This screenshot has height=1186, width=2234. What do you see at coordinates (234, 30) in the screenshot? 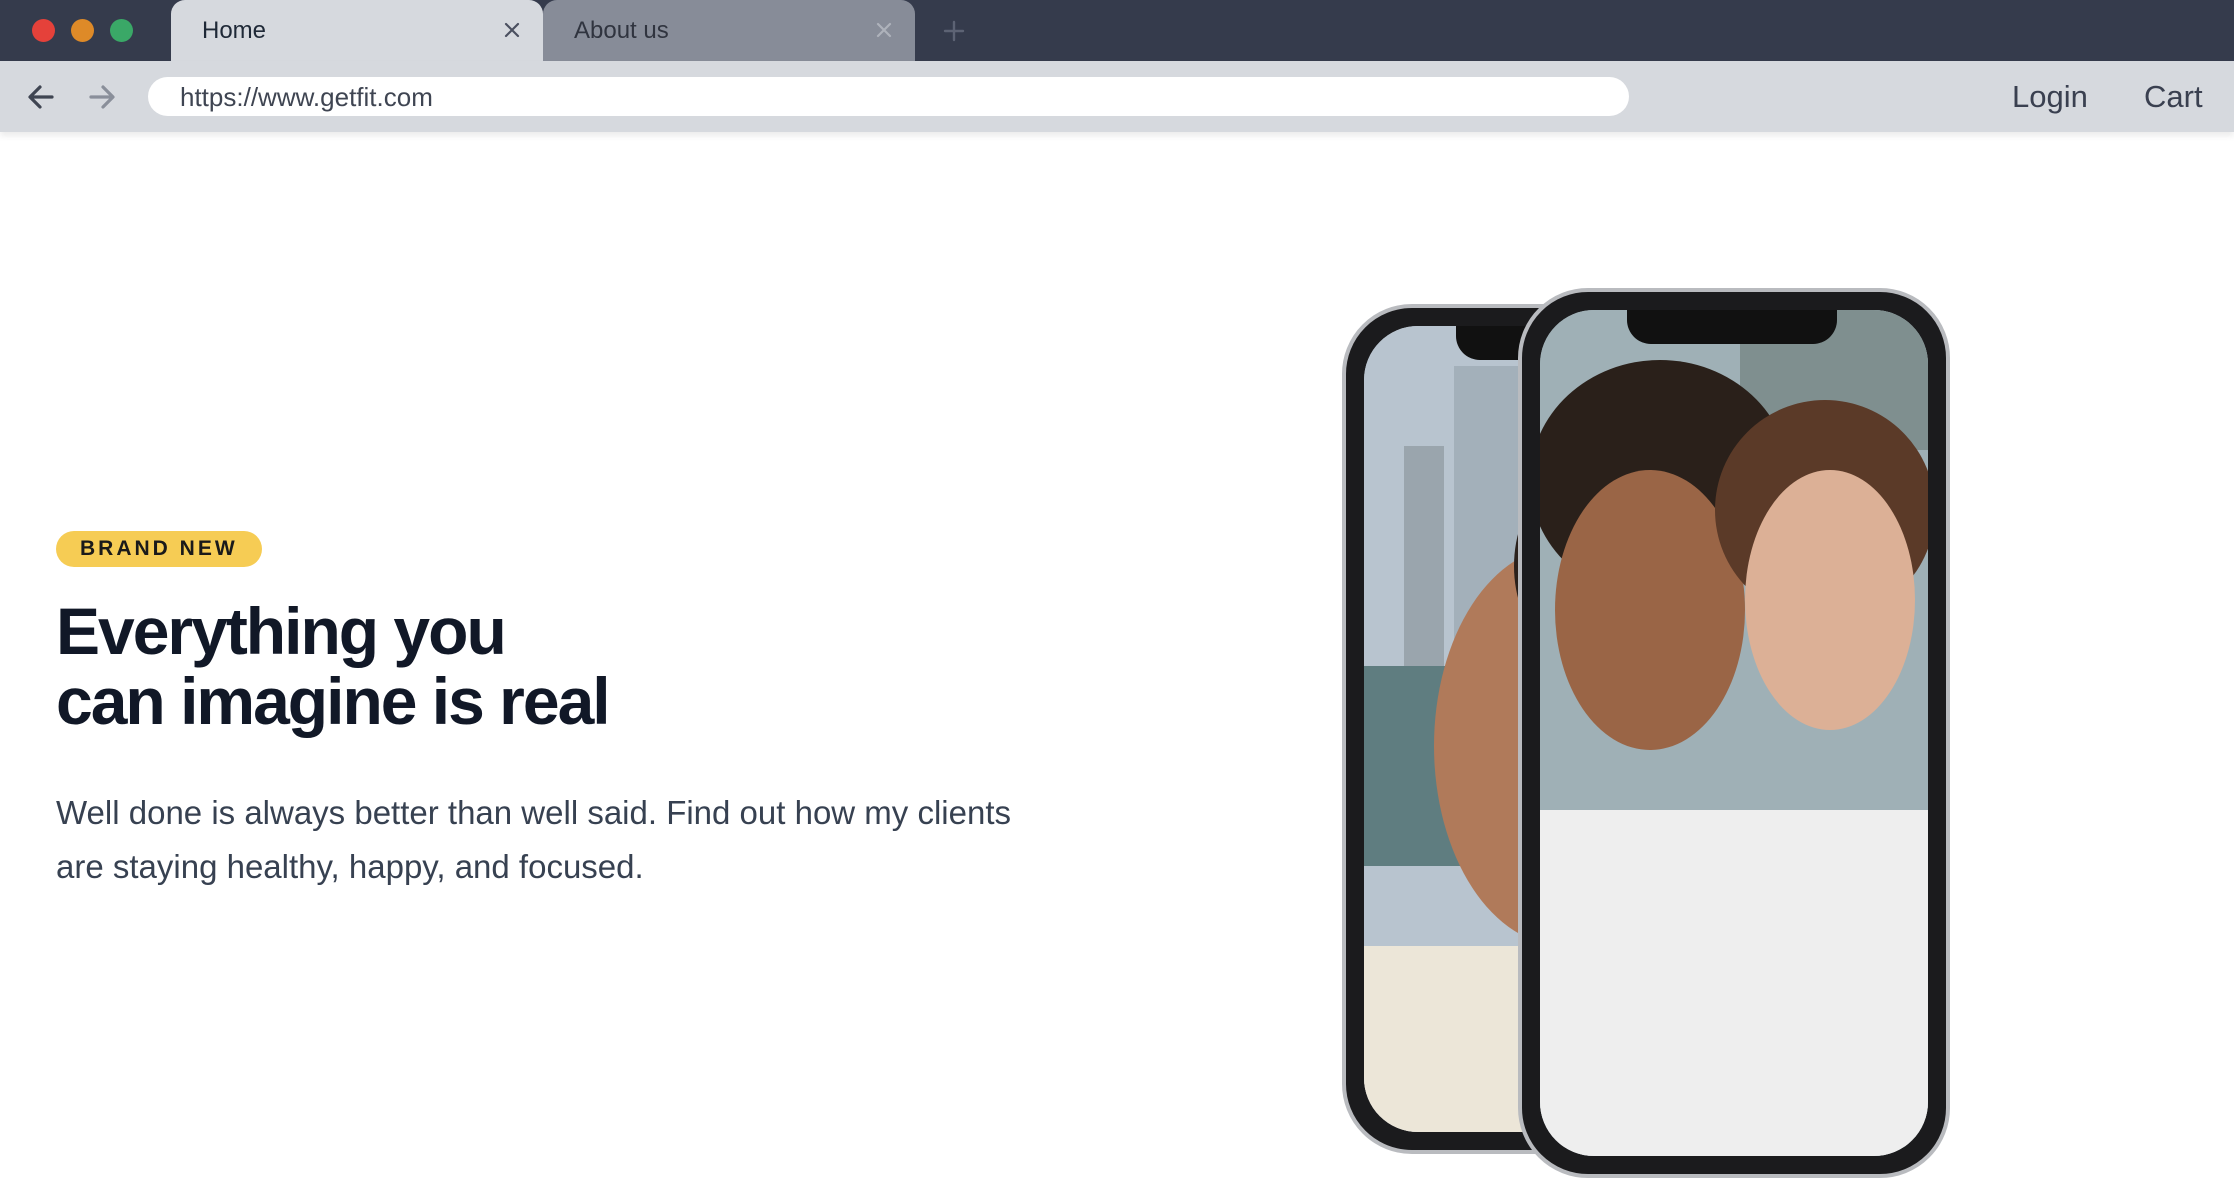
I see `tab-label: Home` at bounding box center [234, 30].